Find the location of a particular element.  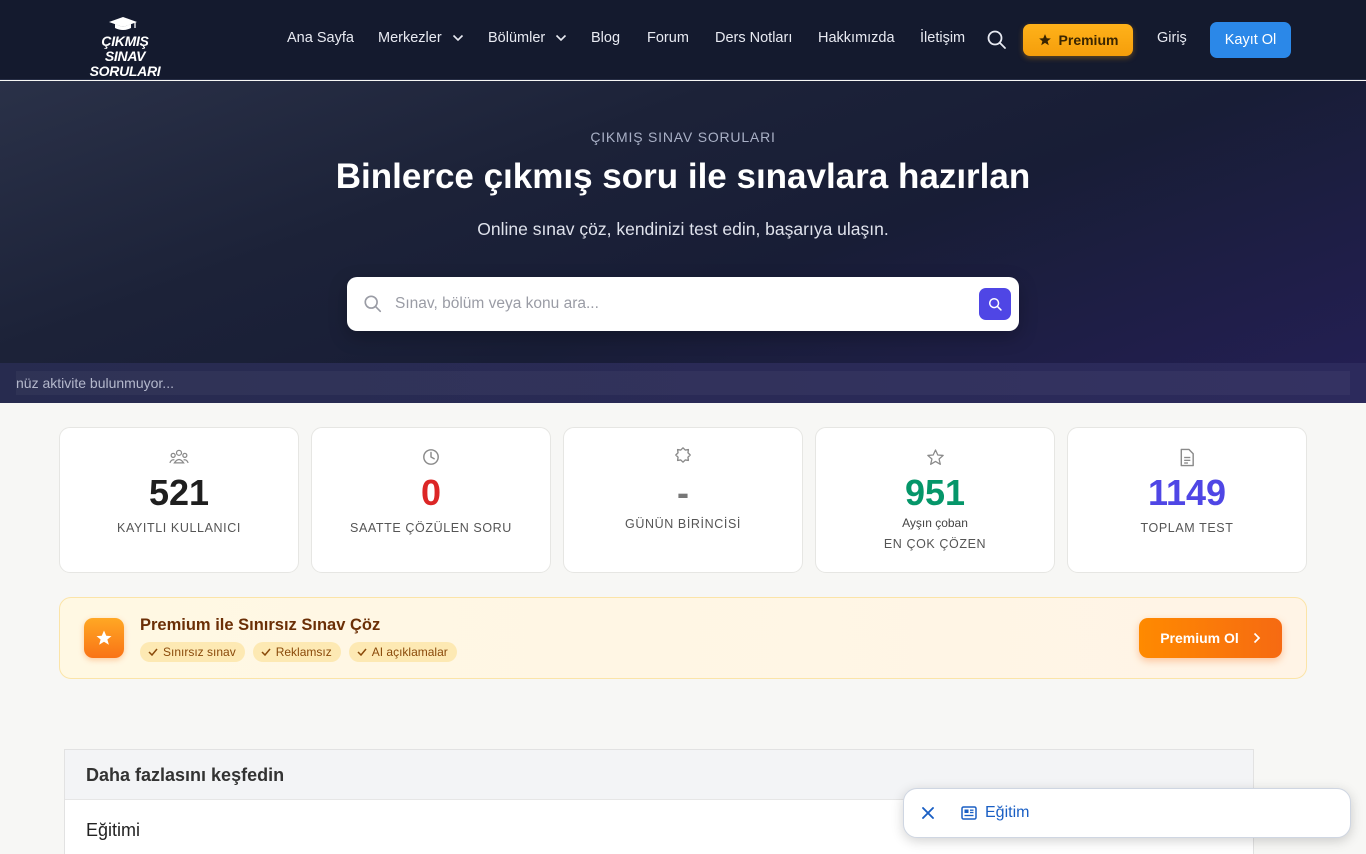

explore-title: Daha fazlasını keşfedin is located at coordinates (185, 775).